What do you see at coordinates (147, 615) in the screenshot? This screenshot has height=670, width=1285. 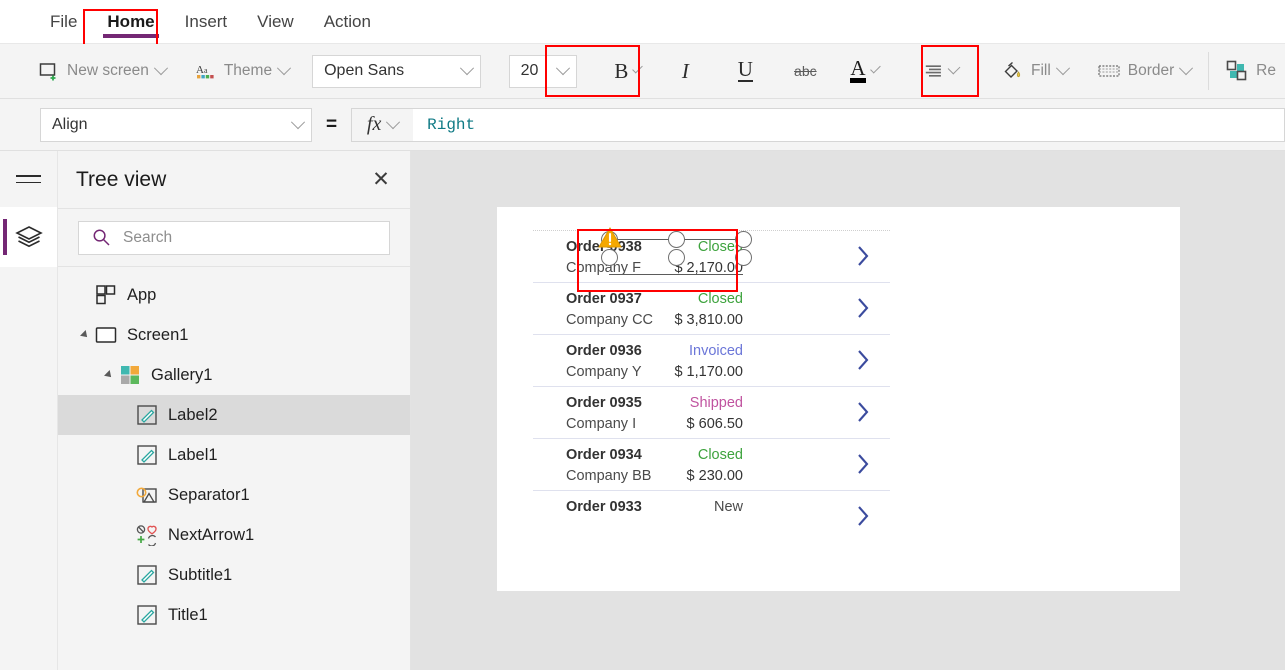 I see `label-icon` at bounding box center [147, 615].